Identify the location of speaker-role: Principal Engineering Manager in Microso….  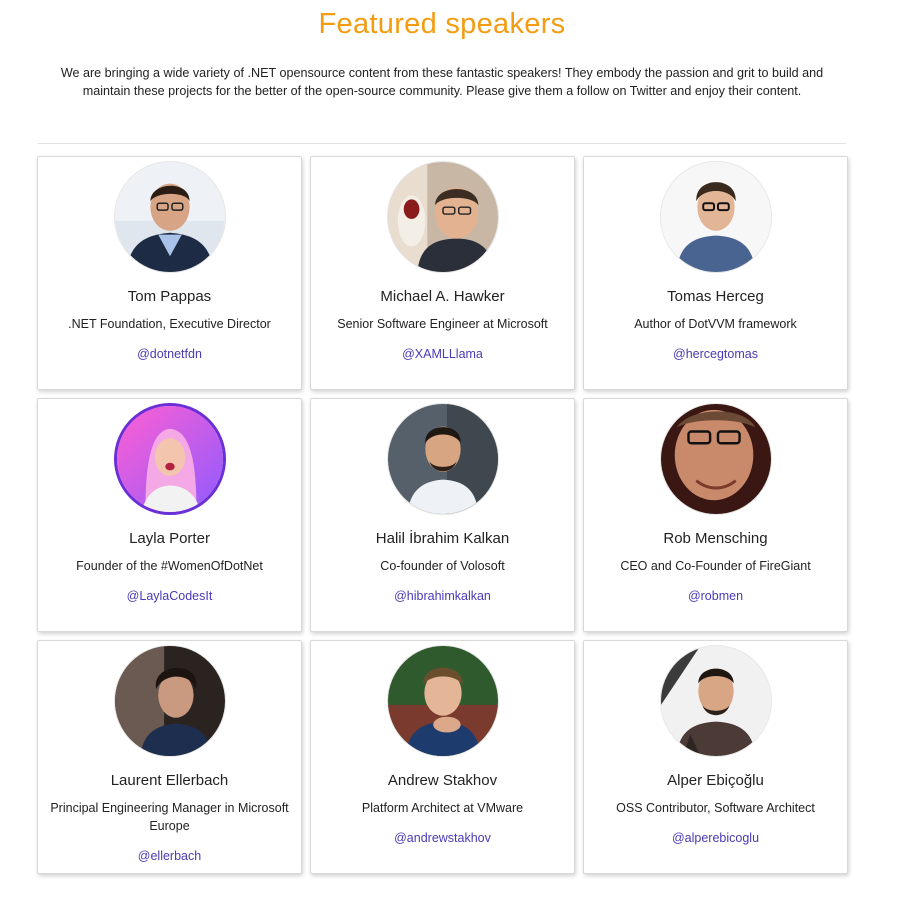
(169, 817).